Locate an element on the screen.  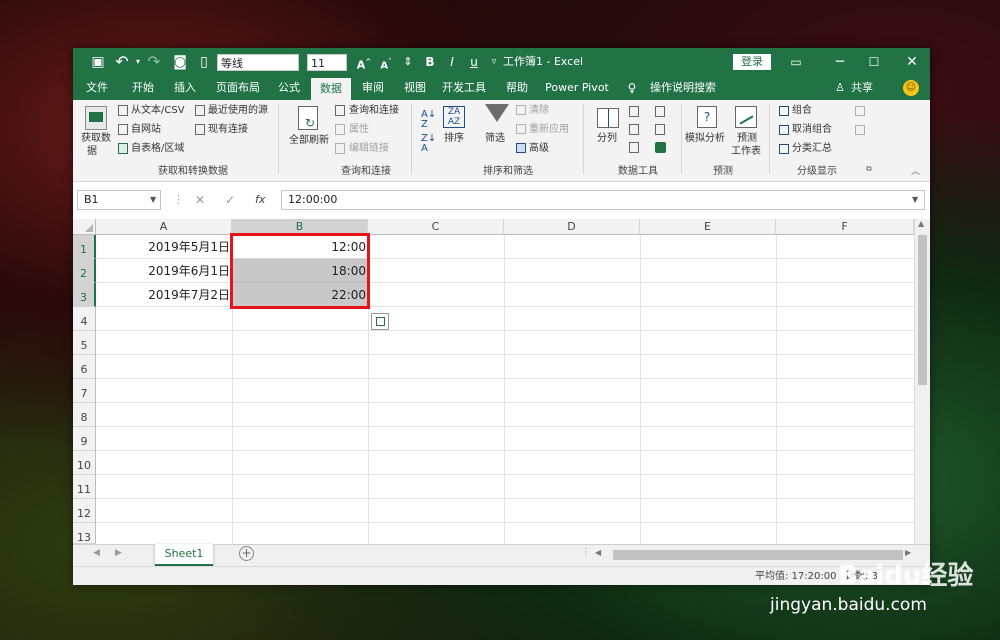
row-header-6: 6 is located at coordinates (84, 367).